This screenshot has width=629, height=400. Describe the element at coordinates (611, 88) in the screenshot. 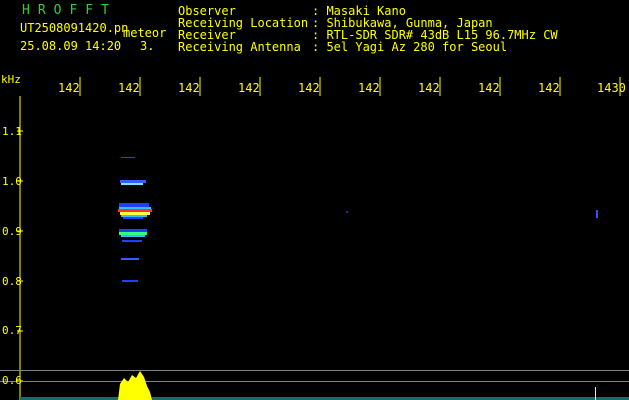

I see `x-tick-label: 1430` at that location.